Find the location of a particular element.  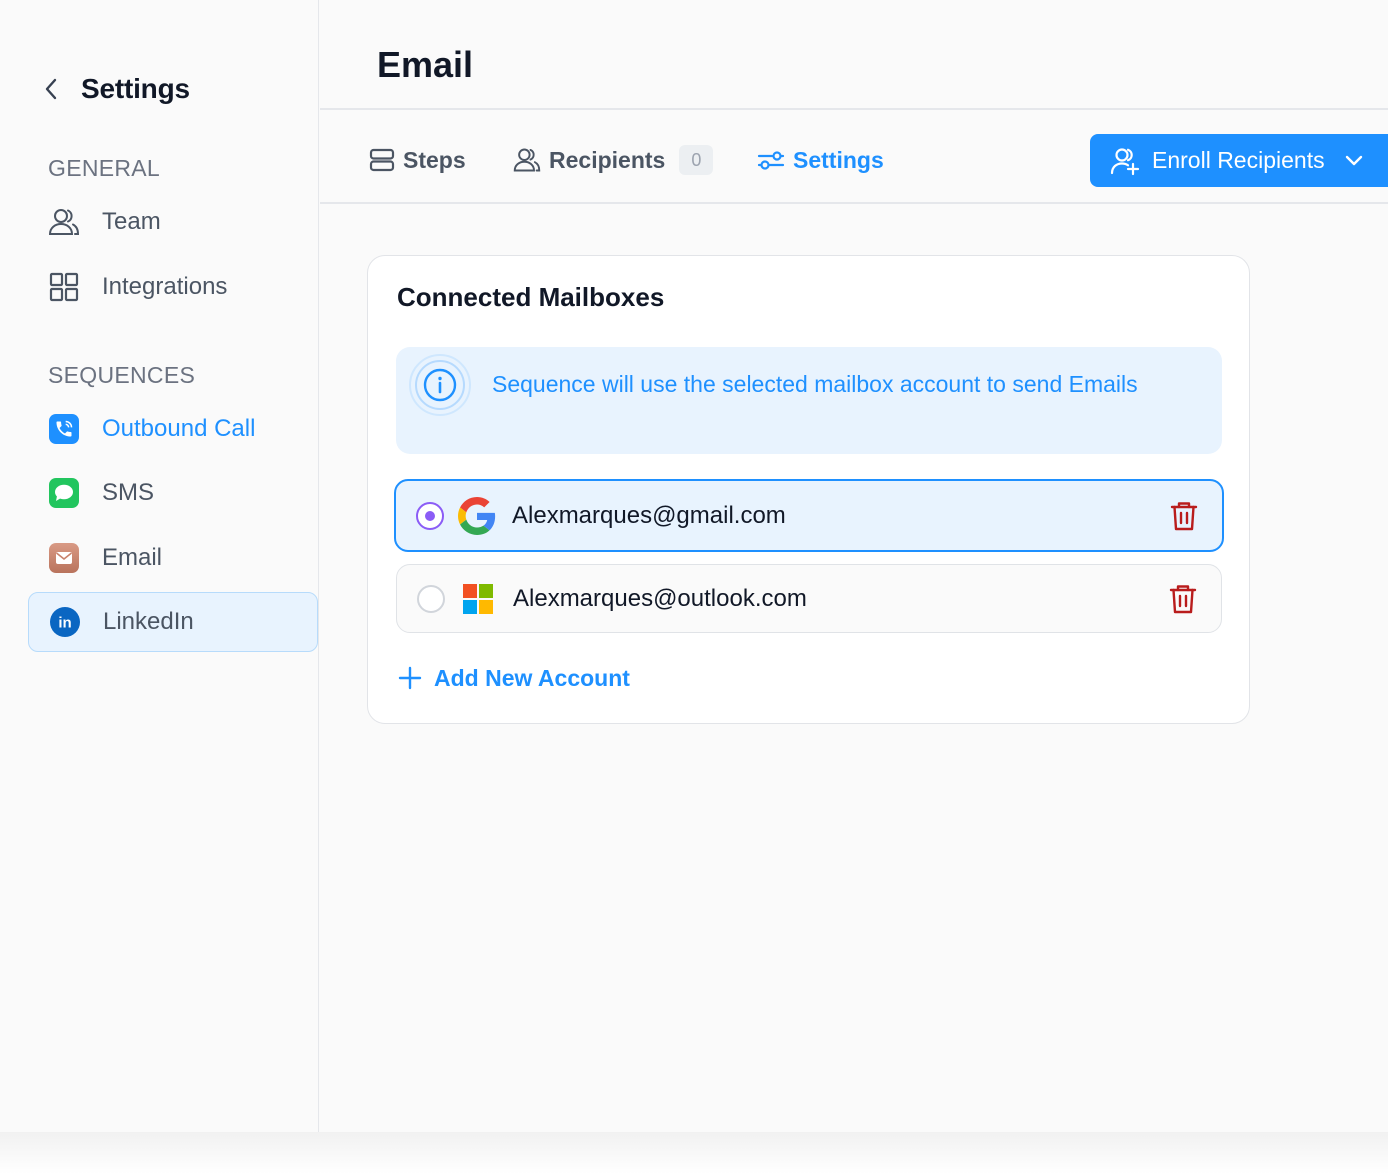

mailbox-email: Alexmarques@outlook.com is located at coordinates (660, 598).